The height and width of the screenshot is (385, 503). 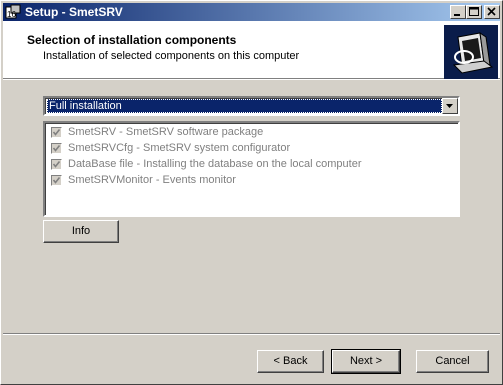 What do you see at coordinates (251, 79) in the screenshot?
I see `header-divider` at bounding box center [251, 79].